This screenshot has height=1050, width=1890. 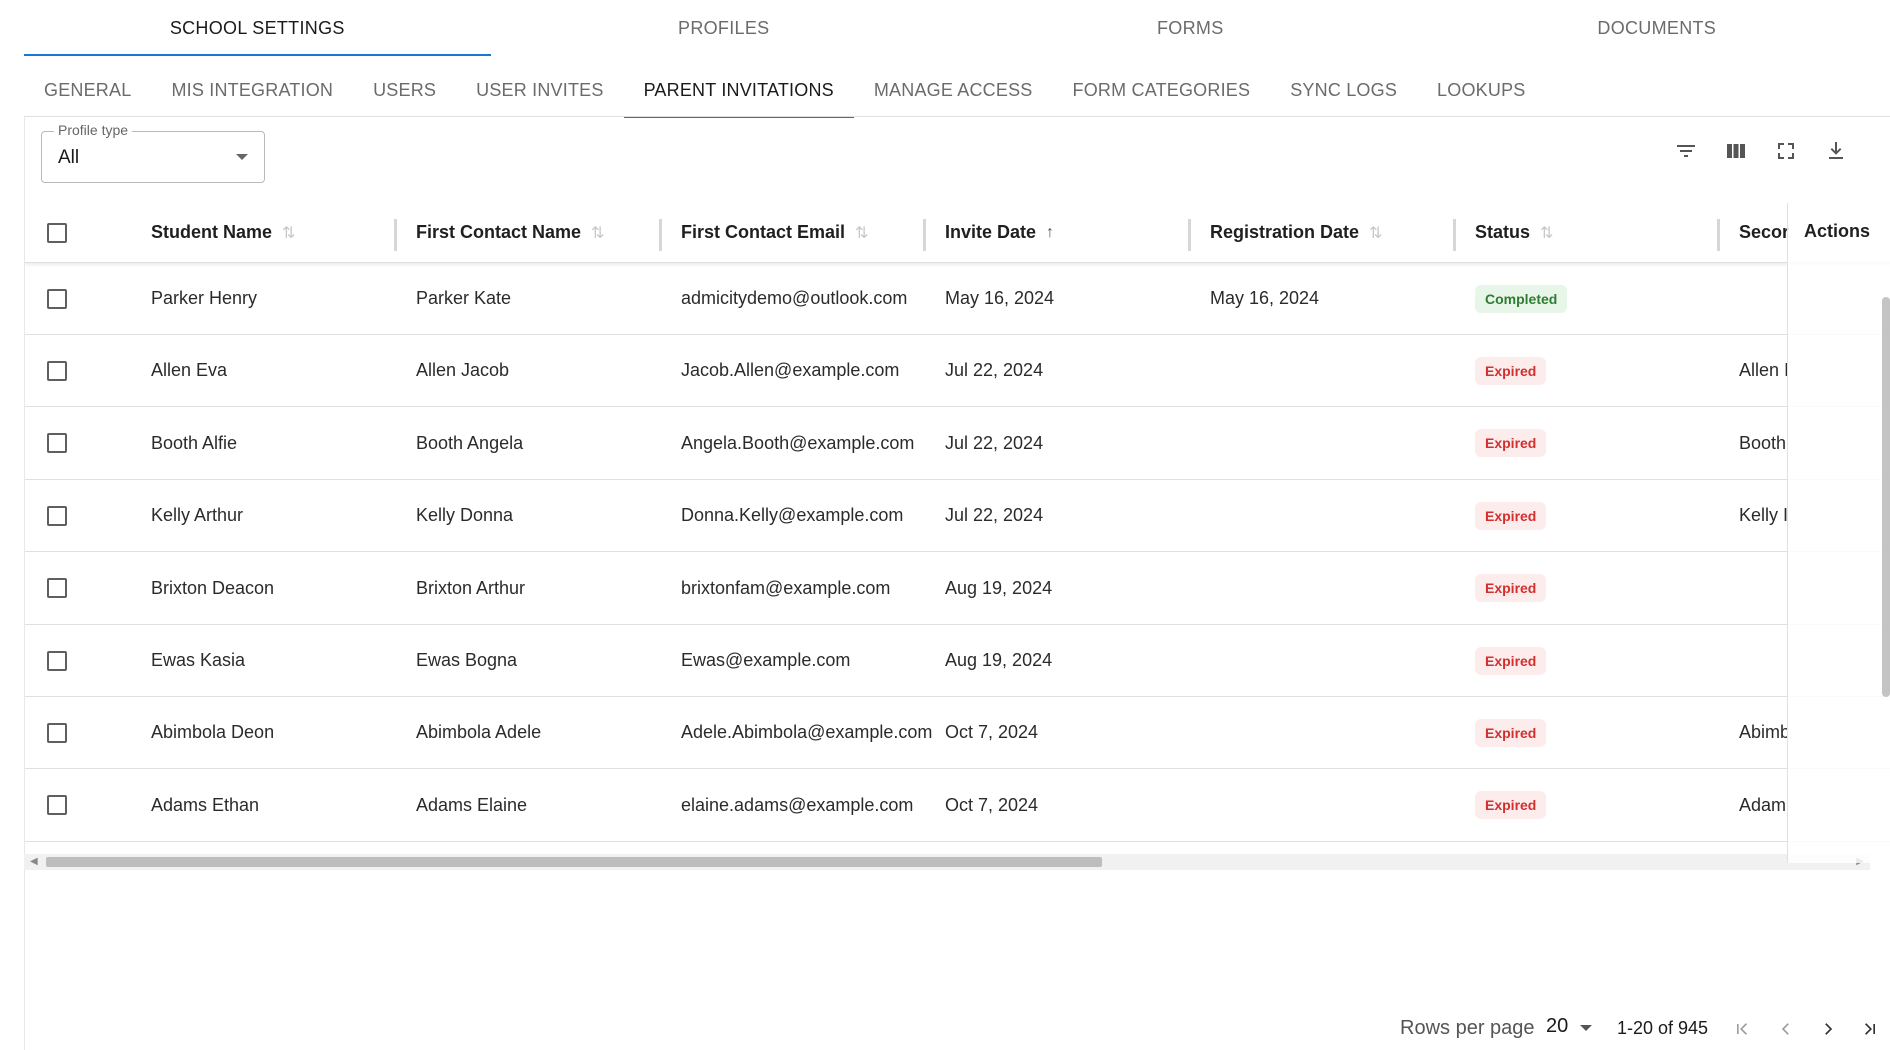 I want to click on filter-icon, so click(x=1686, y=151).